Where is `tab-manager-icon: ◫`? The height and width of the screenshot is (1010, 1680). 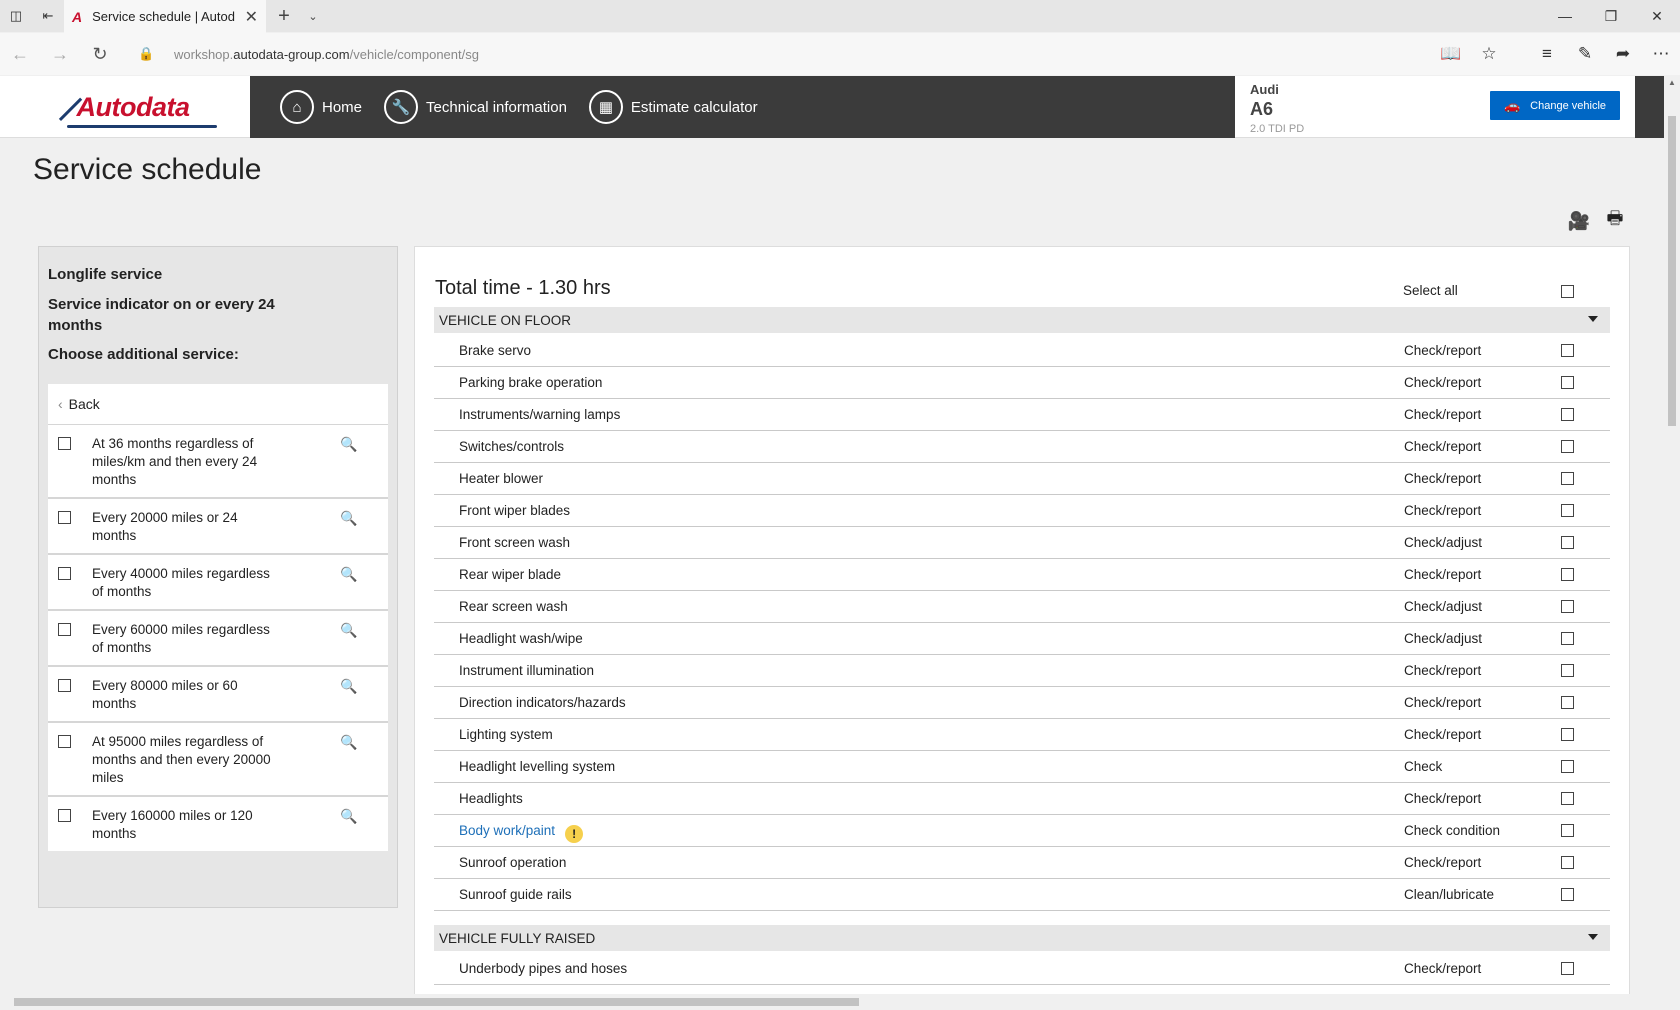 tab-manager-icon: ◫ is located at coordinates (16, 16).